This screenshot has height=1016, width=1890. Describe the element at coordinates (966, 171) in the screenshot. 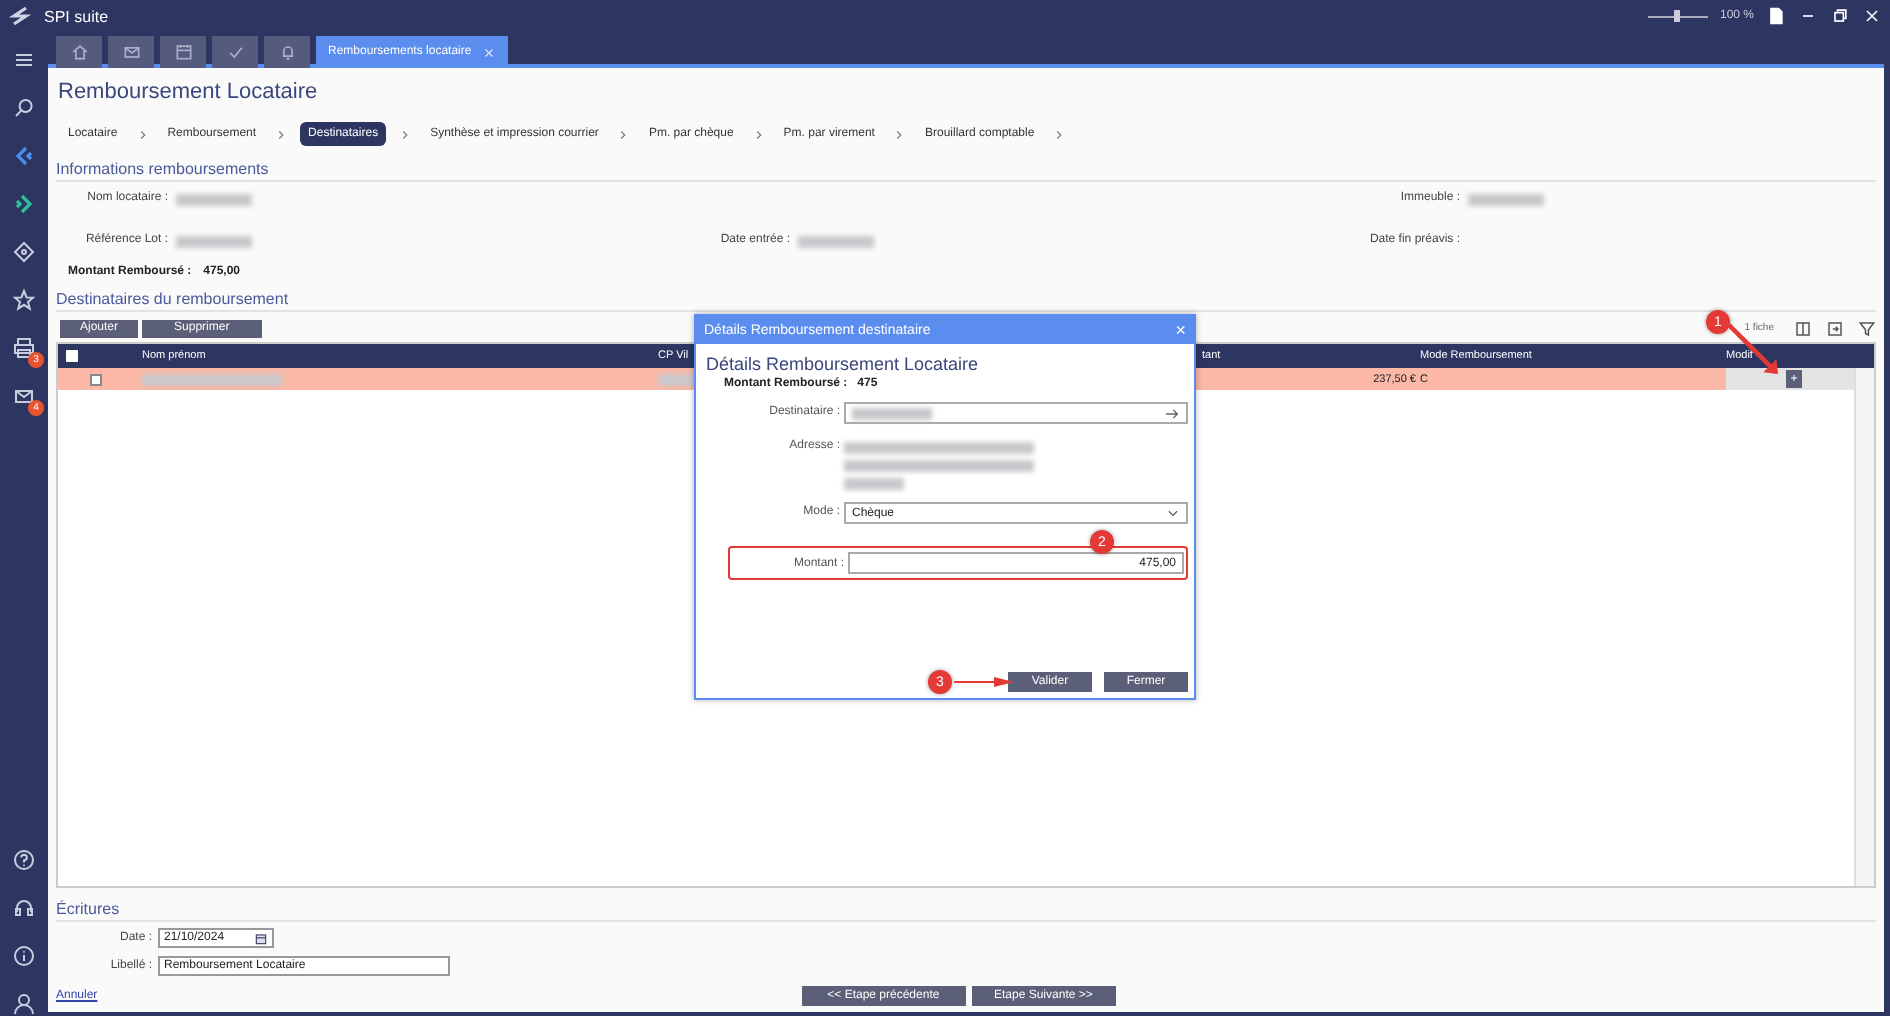

I see `section-heading: Informations remboursements` at that location.